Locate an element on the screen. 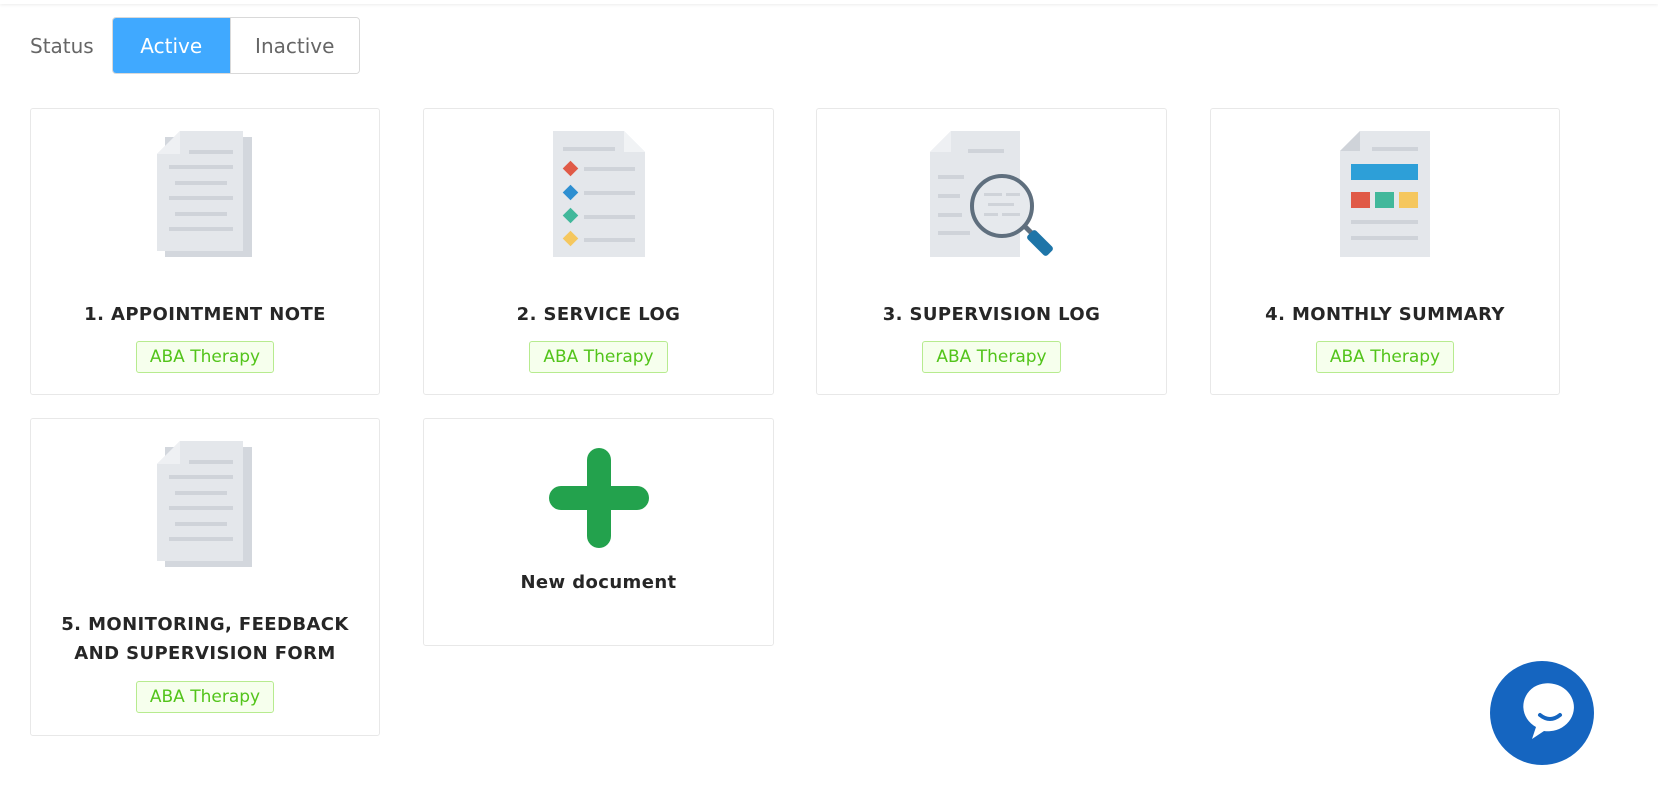 Image resolution: width=1658 pixels, height=794 pixels. document-card-supervision-log: 3. SUPERVISION LOG ABA Therapy is located at coordinates (991, 251).